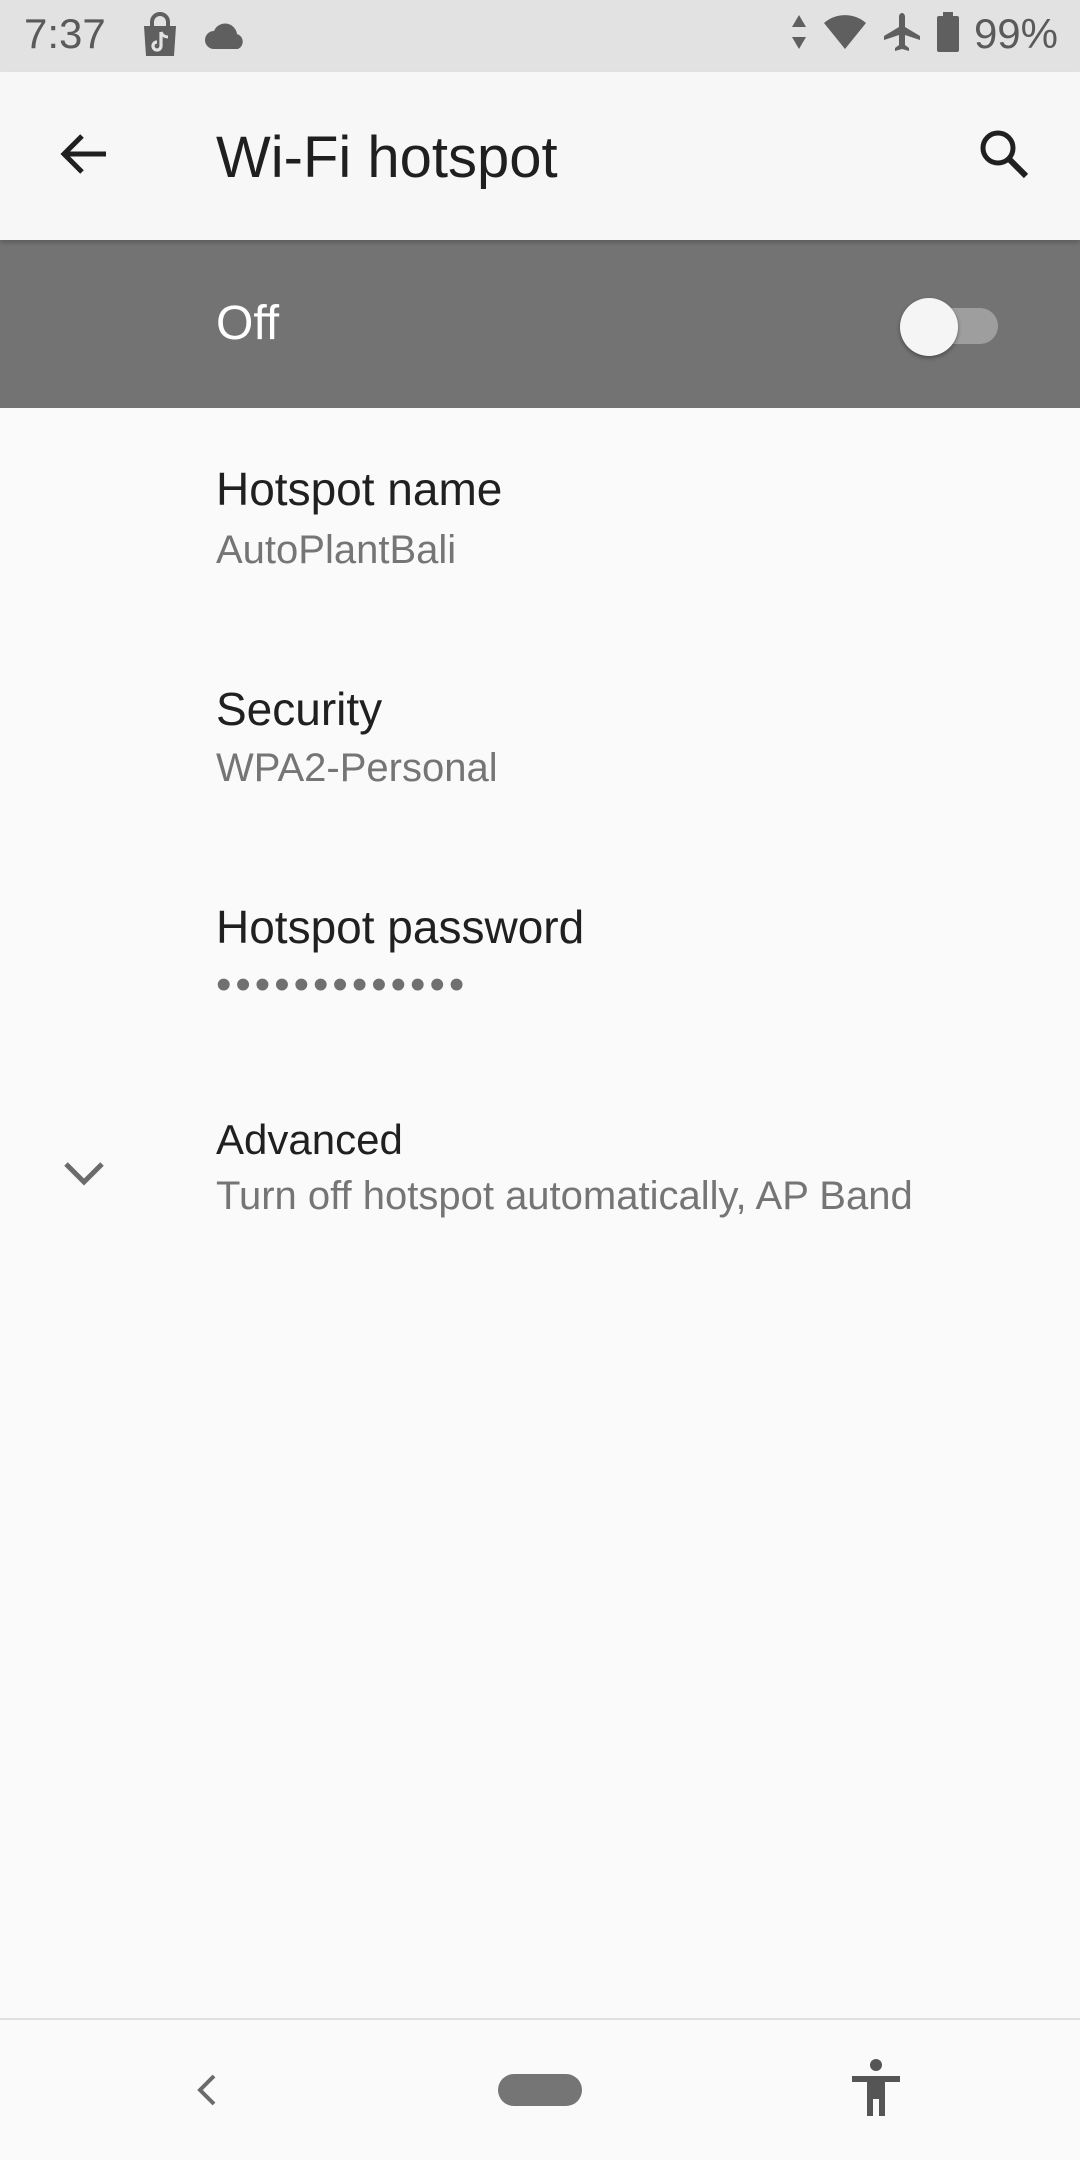 Image resolution: width=1080 pixels, height=2160 pixels. Describe the element at coordinates (160, 38) in the screenshot. I see `tiktok-shop-icon` at that location.